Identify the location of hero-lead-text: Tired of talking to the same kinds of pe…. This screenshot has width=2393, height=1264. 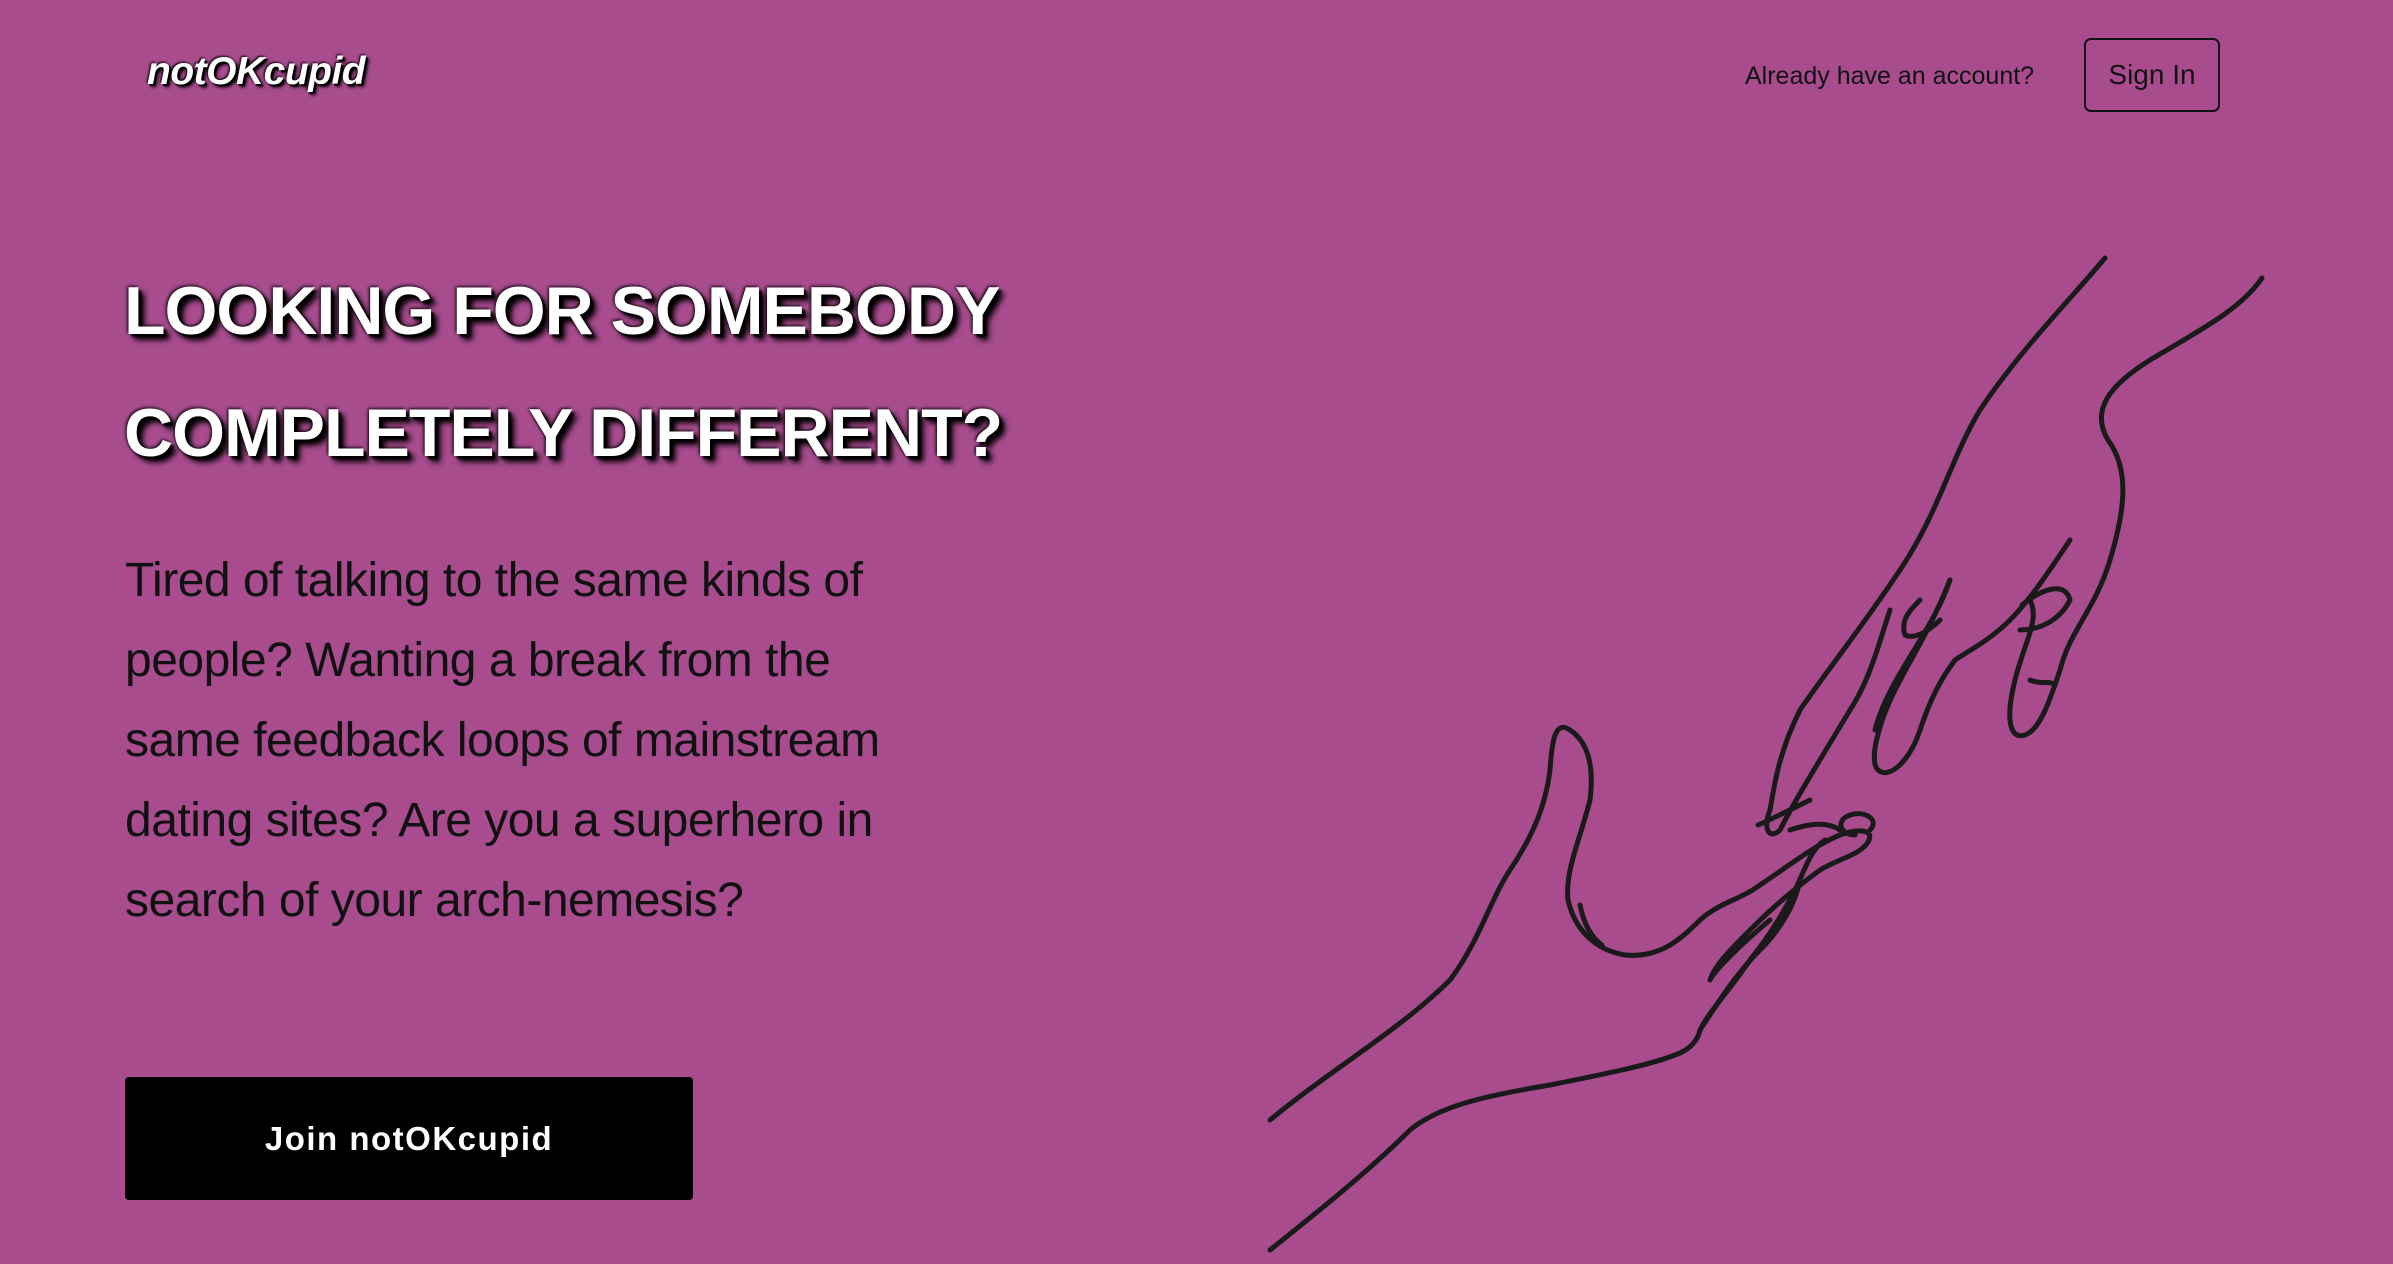
(502, 740).